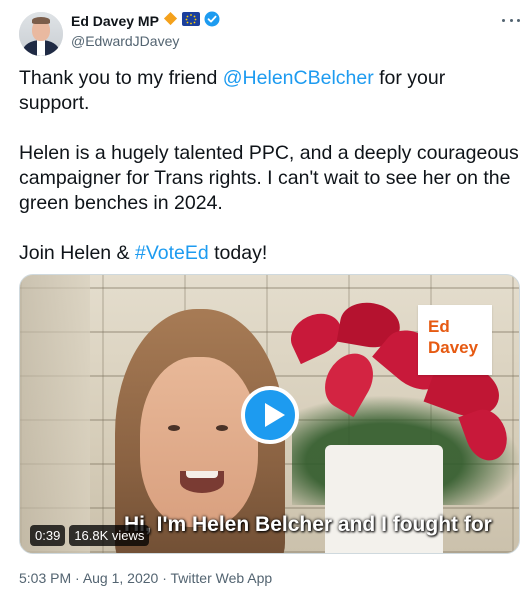  Describe the element at coordinates (45, 578) in the screenshot. I see `tweet-time: 5:03 PM` at that location.